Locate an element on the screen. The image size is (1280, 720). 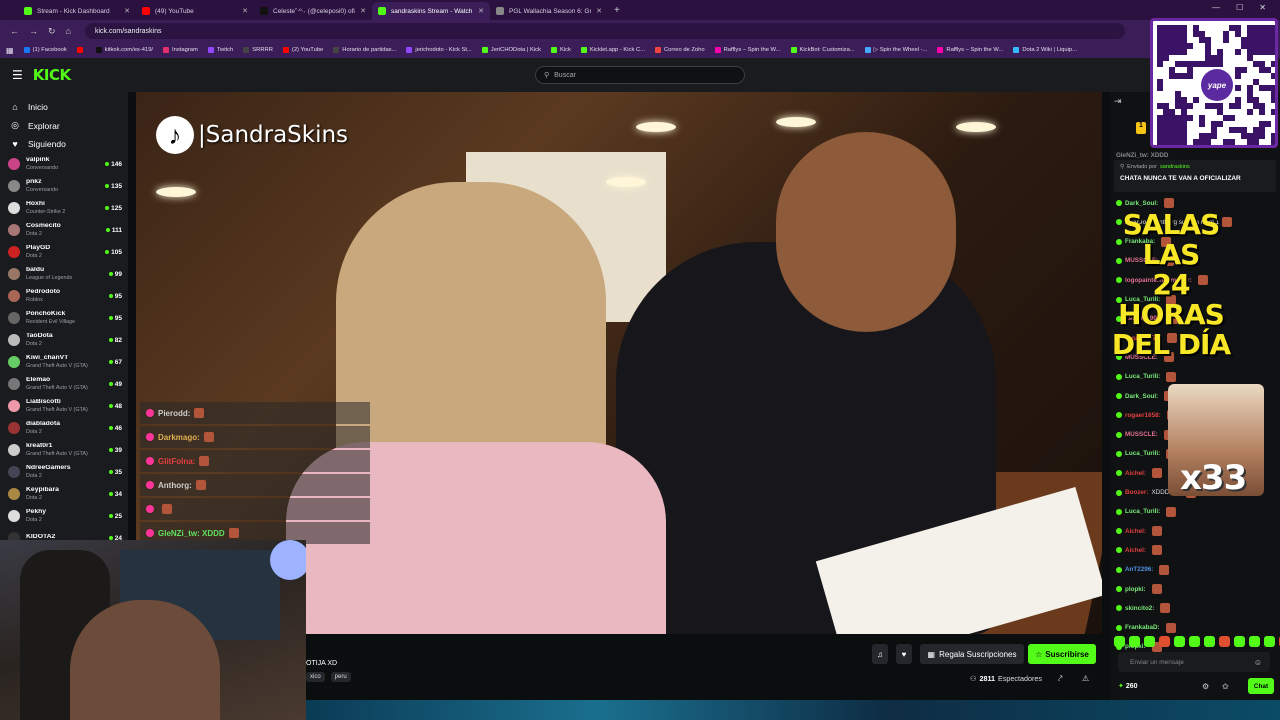
following-channel: Keypibara Dota 2 34 is located at coordinates (64, 494).